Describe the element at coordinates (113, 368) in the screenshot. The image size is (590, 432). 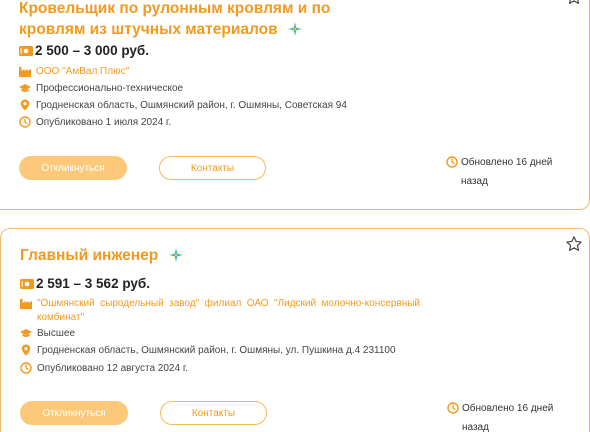
I see `published-value: Опубликовано 12 августа 2024 г.` at that location.